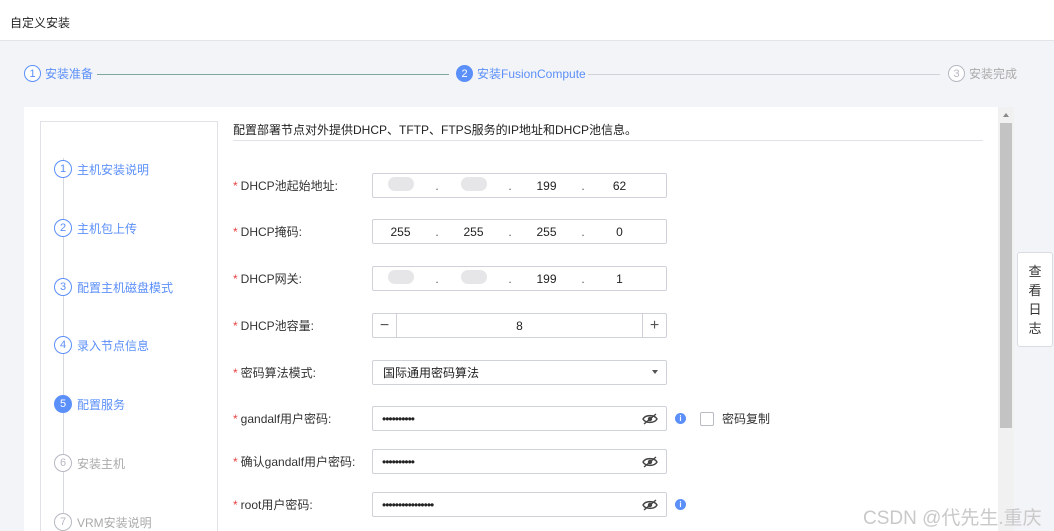  Describe the element at coordinates (282, 419) in the screenshot. I see `field-label: * gandalf用户密码:` at that location.